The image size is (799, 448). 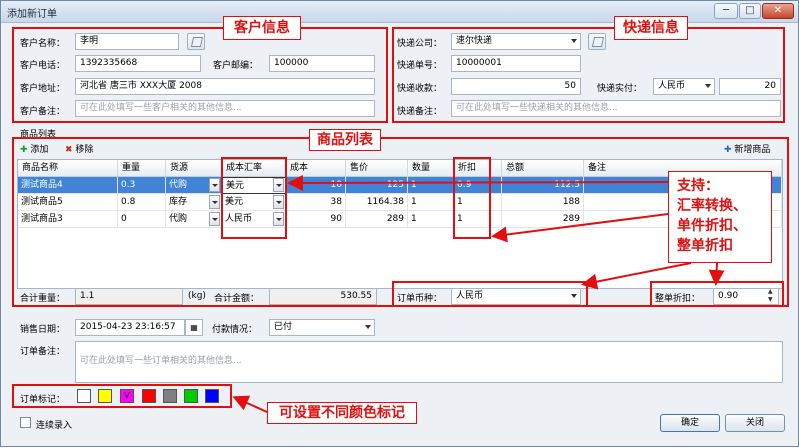 I want to click on arrow-to-discount-column, so click(x=580, y=228).